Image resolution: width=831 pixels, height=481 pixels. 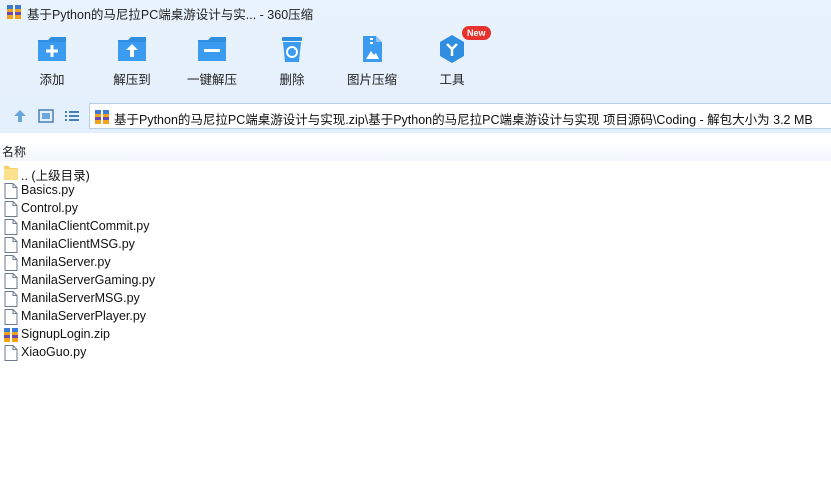 I want to click on tools-icon, so click(x=452, y=49).